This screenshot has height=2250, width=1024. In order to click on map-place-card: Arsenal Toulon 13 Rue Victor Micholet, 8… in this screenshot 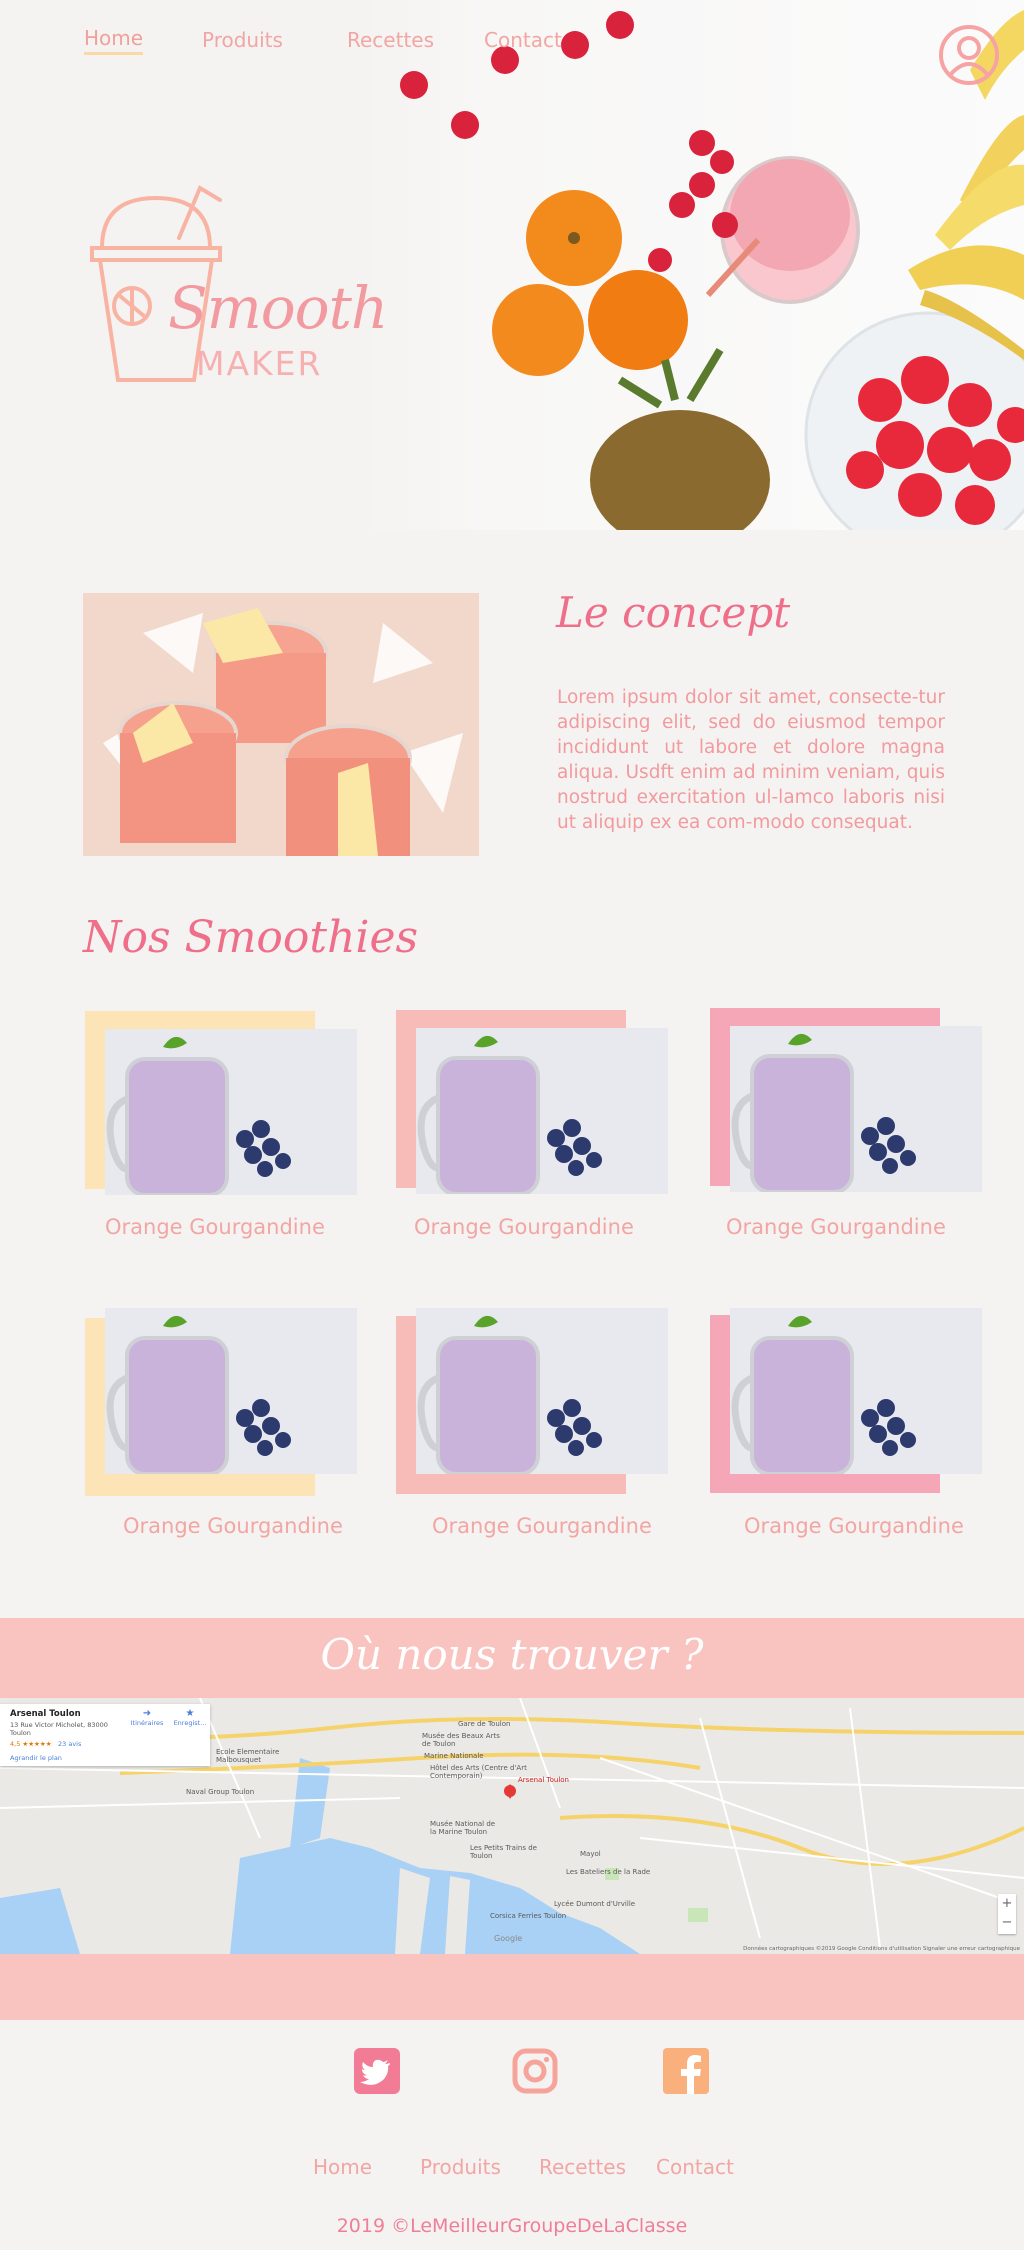, I will do `click(105, 1735)`.